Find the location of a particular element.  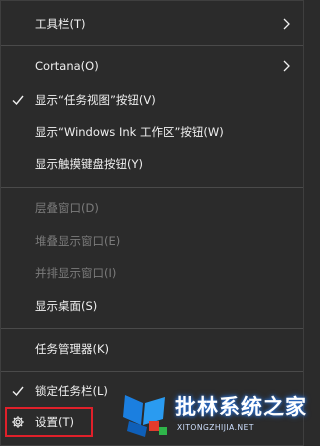

menu-item-label: 显示触摸键盘按钮(Y) is located at coordinates (89, 164).